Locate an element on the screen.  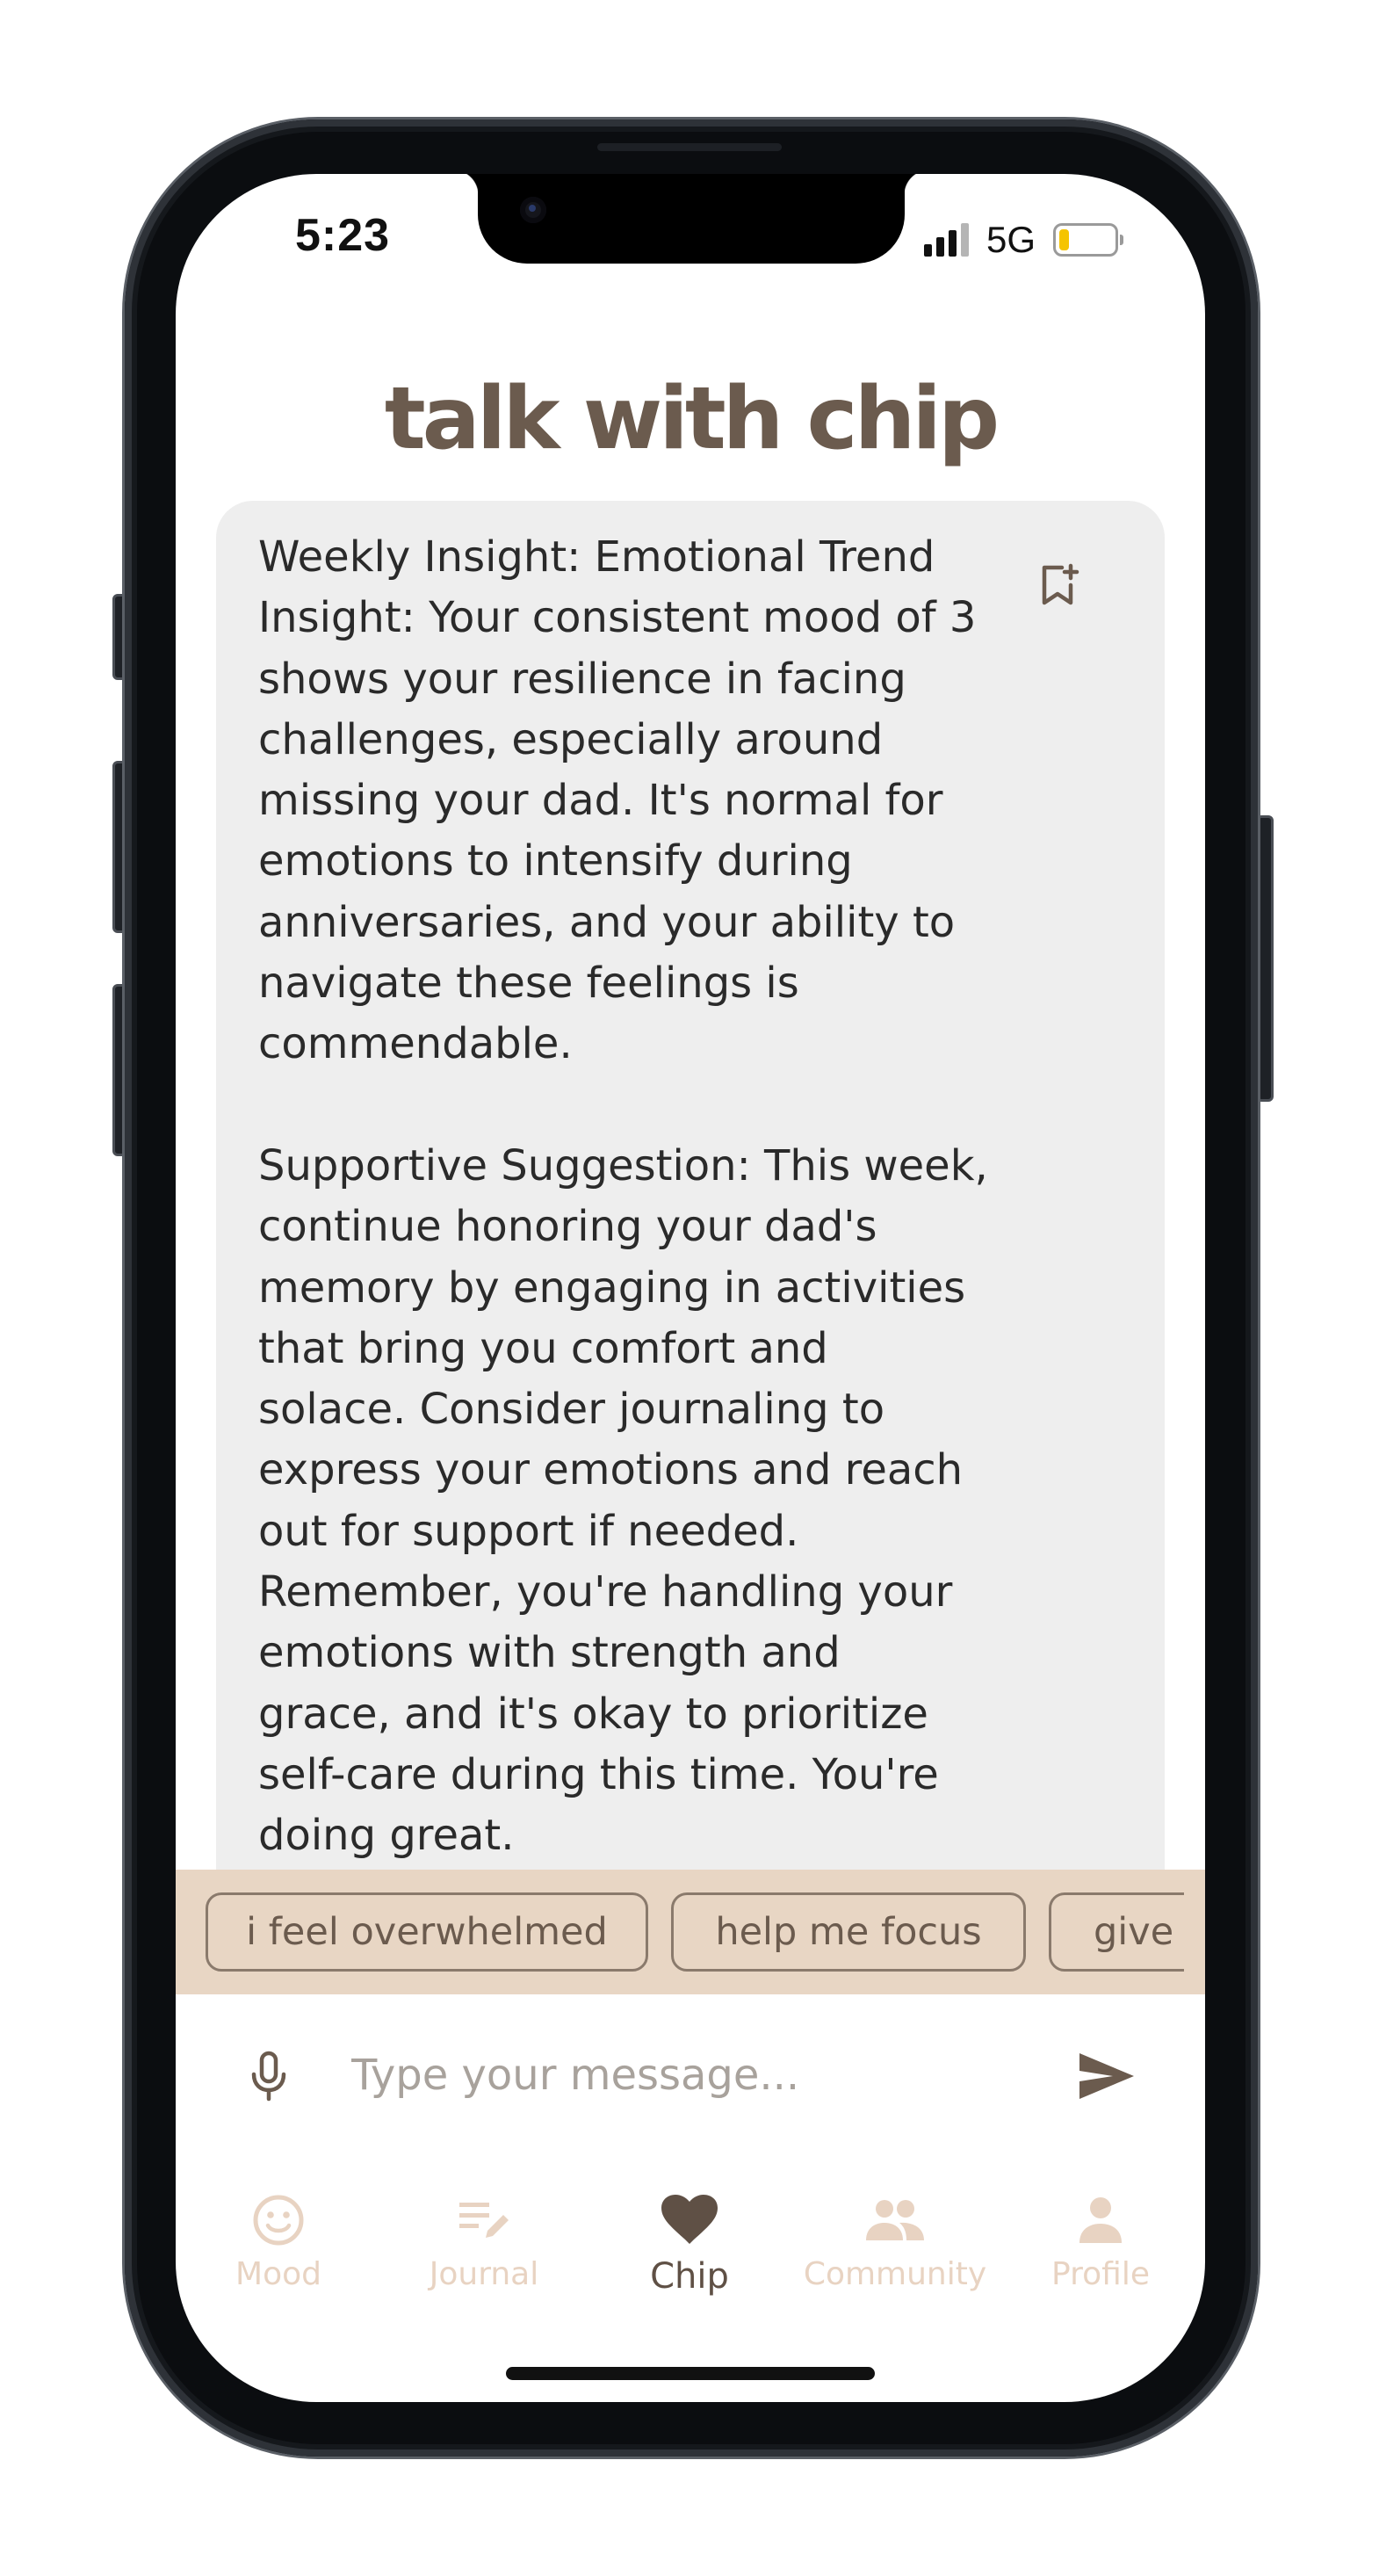
suggestion-chip-overwhelmed: i feel overwhelmed is located at coordinates (427, 1932).